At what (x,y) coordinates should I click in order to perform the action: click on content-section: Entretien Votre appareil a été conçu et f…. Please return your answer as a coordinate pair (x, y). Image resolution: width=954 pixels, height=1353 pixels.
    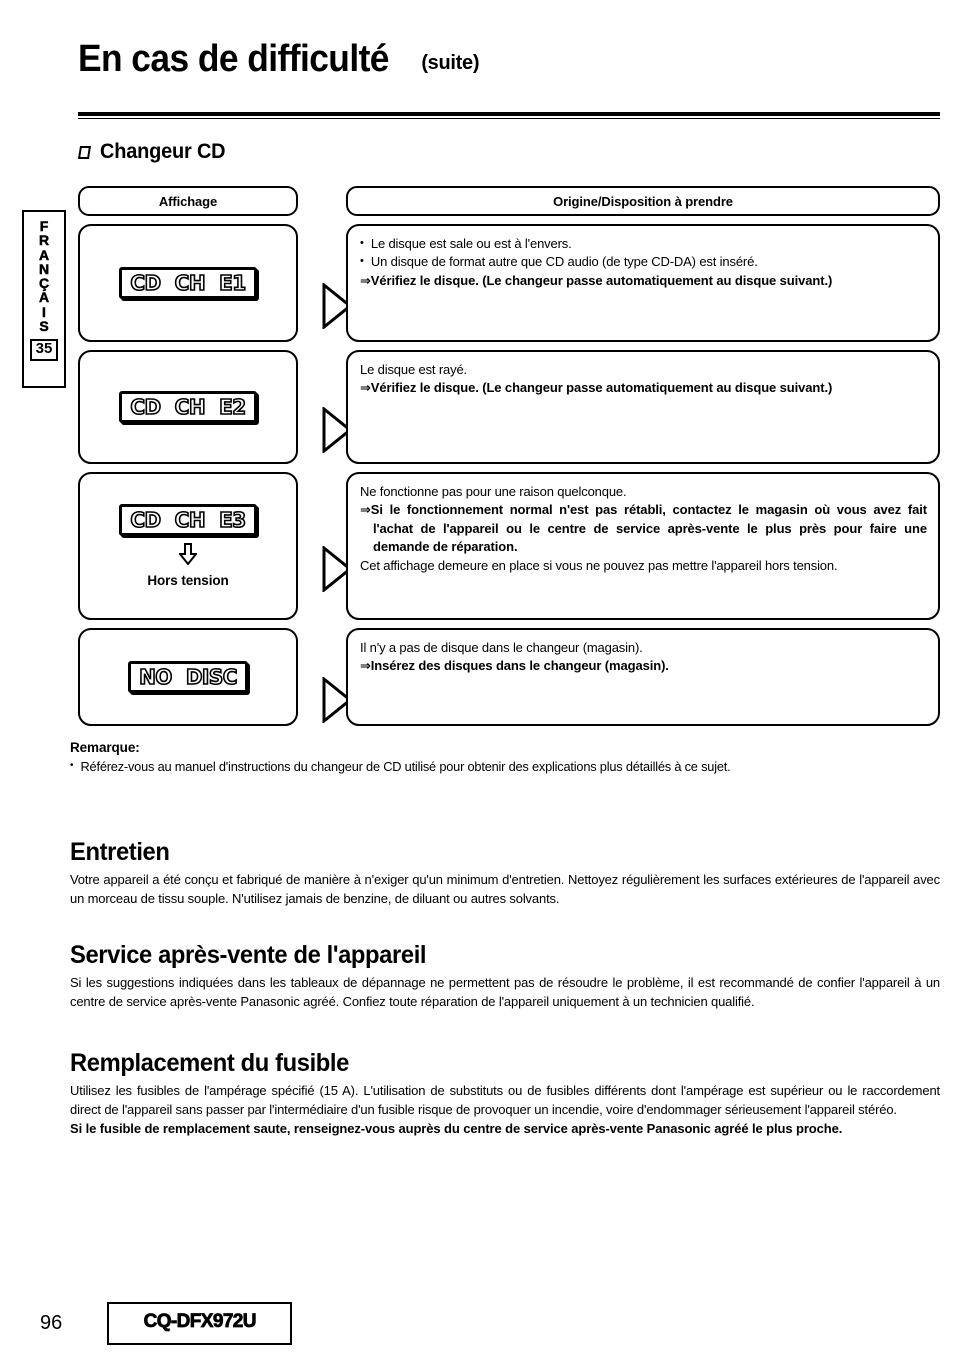
    Looking at the image, I should click on (505, 873).